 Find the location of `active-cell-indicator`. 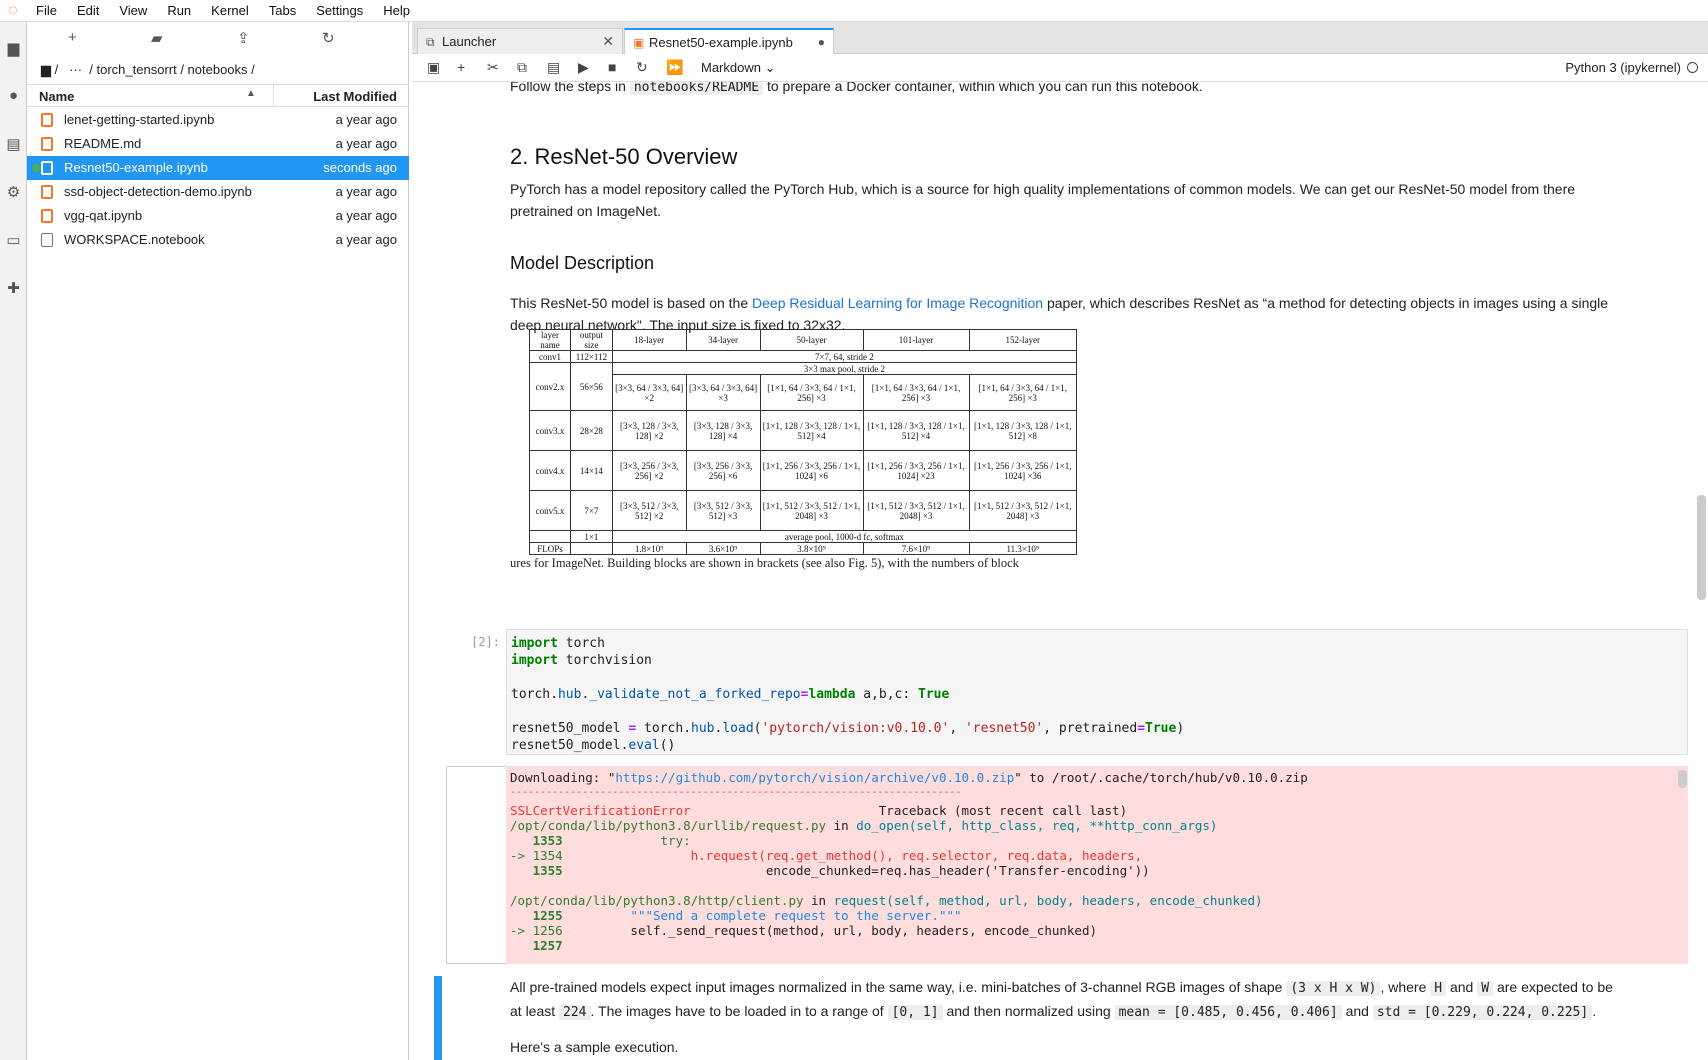

active-cell-indicator is located at coordinates (438, 1018).